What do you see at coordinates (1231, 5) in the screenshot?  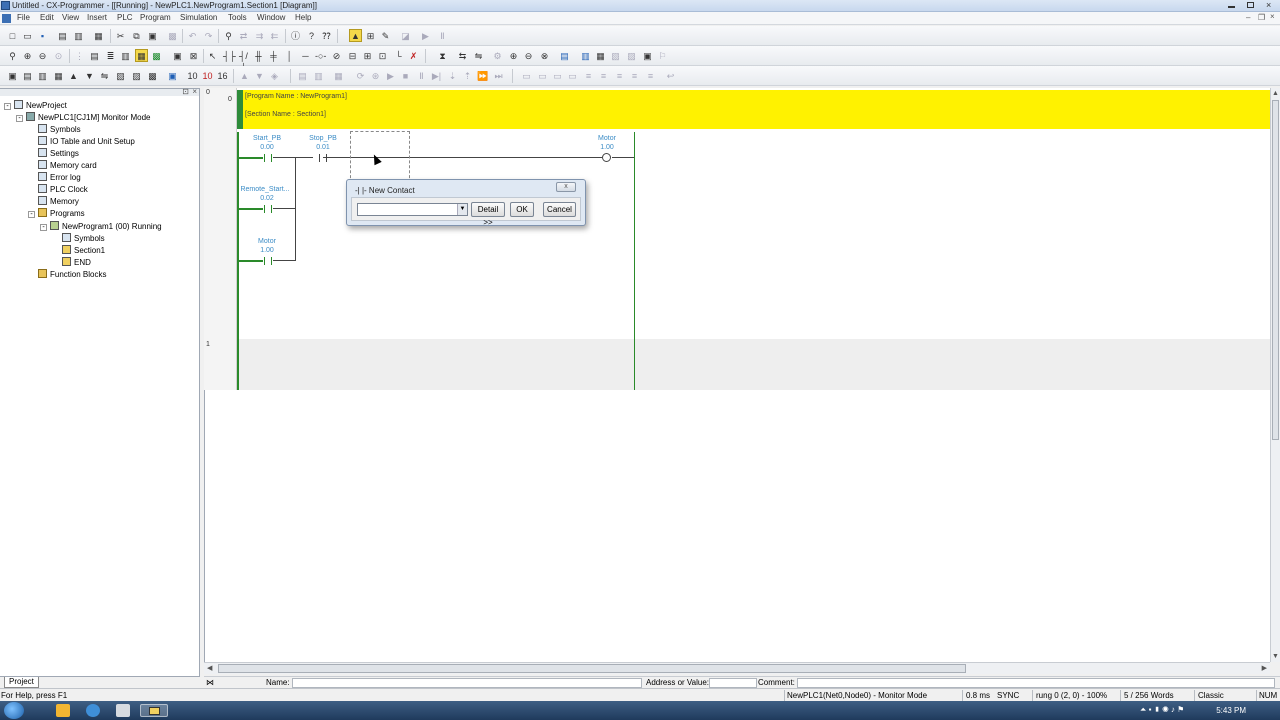 I see `minimize-button` at bounding box center [1231, 5].